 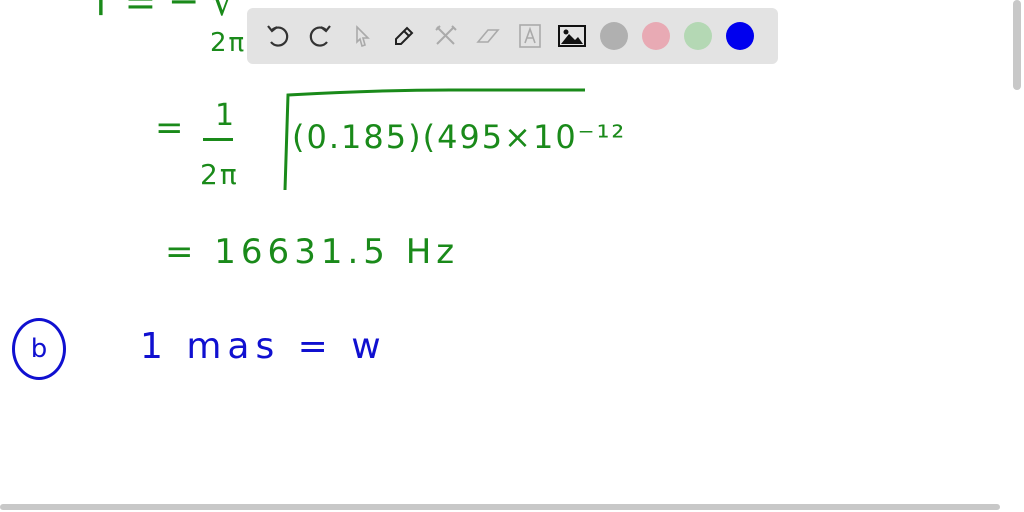 I want to click on part-b-circle: b, so click(x=39, y=349).